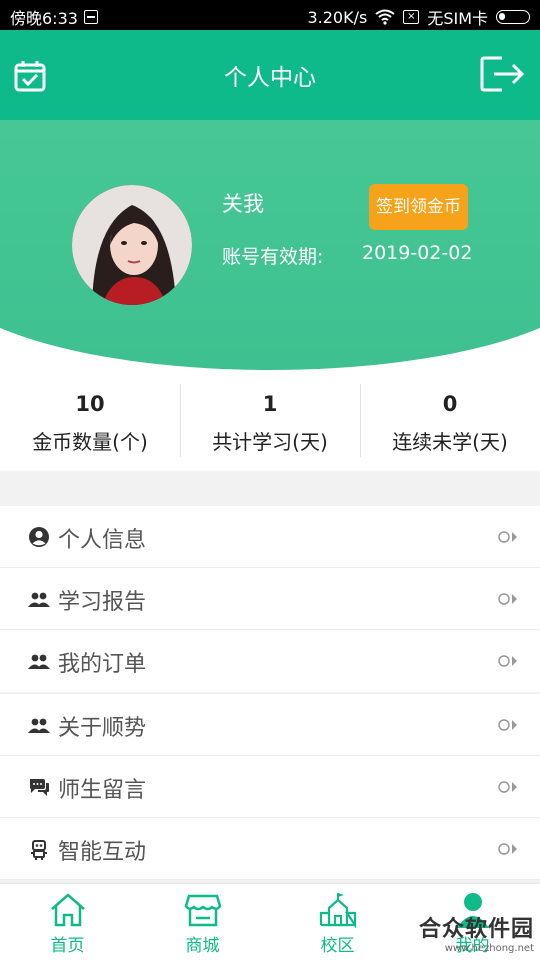 The height and width of the screenshot is (960, 540). What do you see at coordinates (337, 910) in the screenshot?
I see `school-icon` at bounding box center [337, 910].